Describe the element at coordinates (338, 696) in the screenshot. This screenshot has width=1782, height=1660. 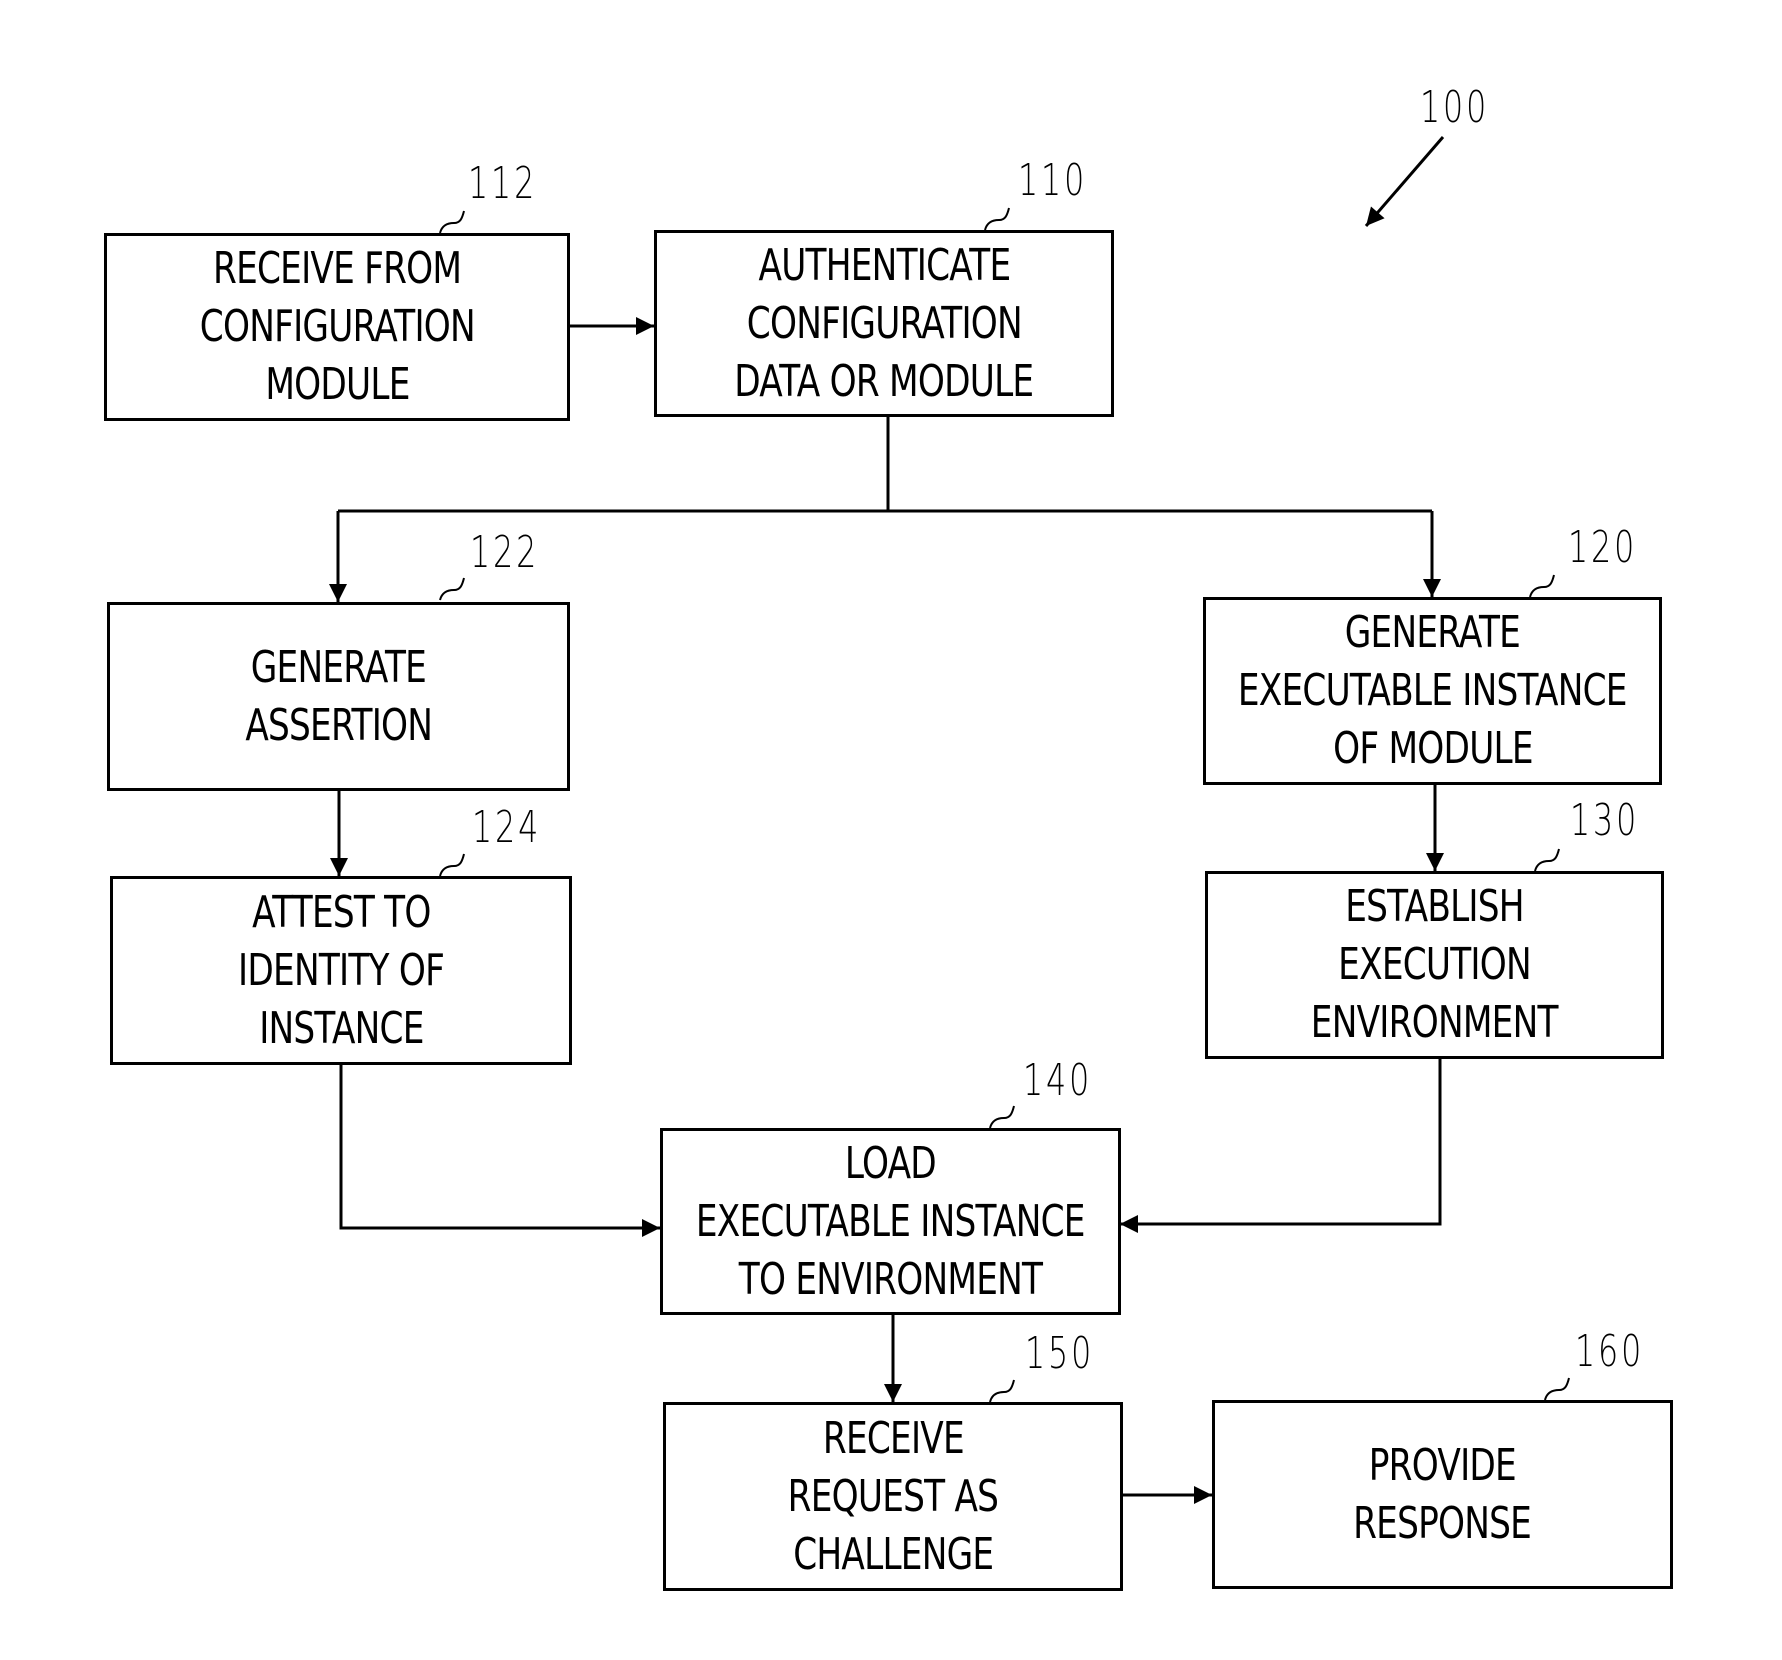
I see `step-122-box: GENERATE ASSERTION` at that location.